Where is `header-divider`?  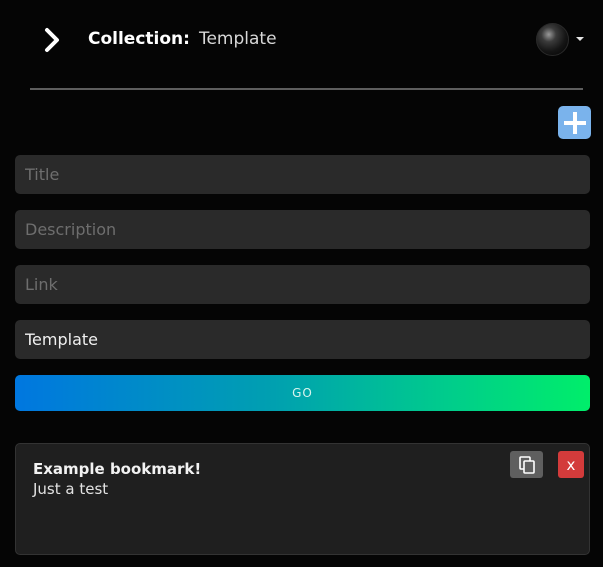
header-divider is located at coordinates (306, 89).